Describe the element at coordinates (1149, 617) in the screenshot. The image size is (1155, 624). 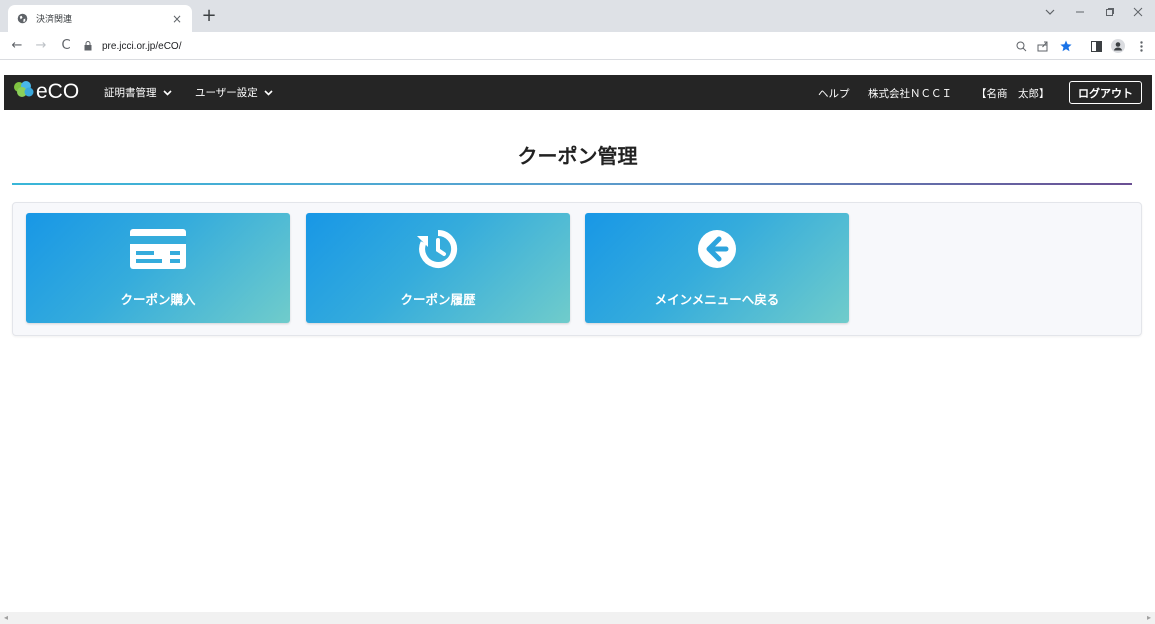
I see `scroll-right-arrow-icon: ▸` at that location.